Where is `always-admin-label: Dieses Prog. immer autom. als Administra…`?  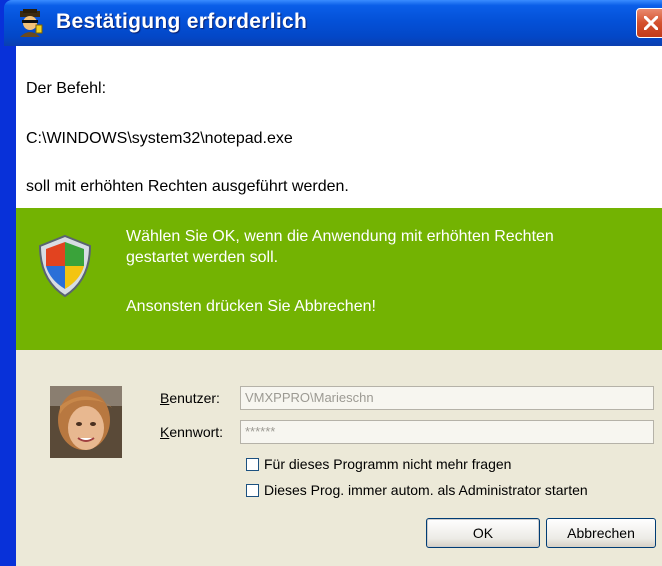 always-admin-label: Dieses Prog. immer autom. als Administra… is located at coordinates (426, 490).